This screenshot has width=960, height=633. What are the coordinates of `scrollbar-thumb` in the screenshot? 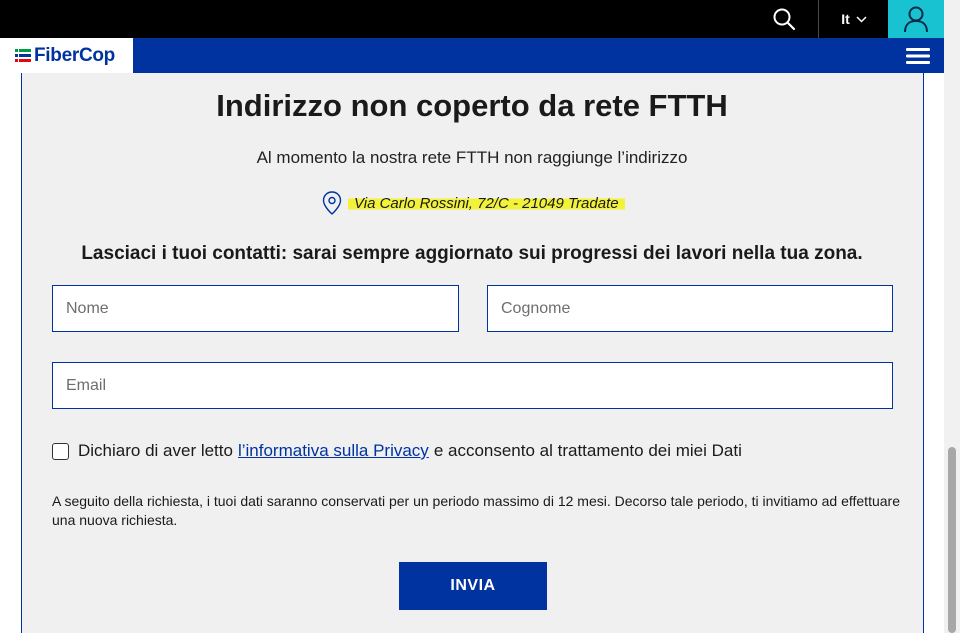 It's located at (952, 540).